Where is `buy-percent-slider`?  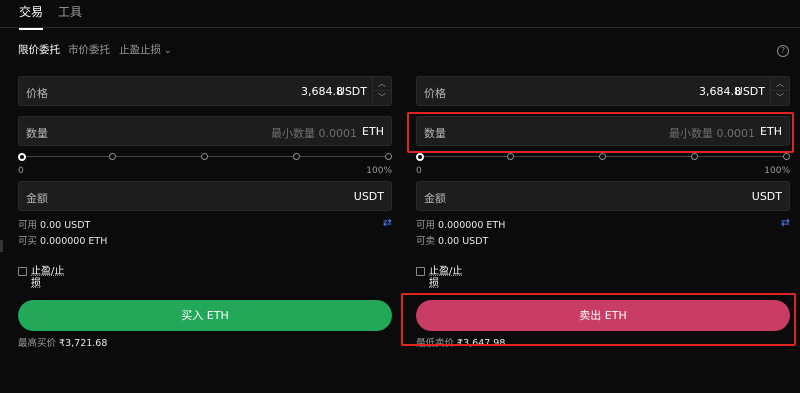 buy-percent-slider is located at coordinates (205, 156).